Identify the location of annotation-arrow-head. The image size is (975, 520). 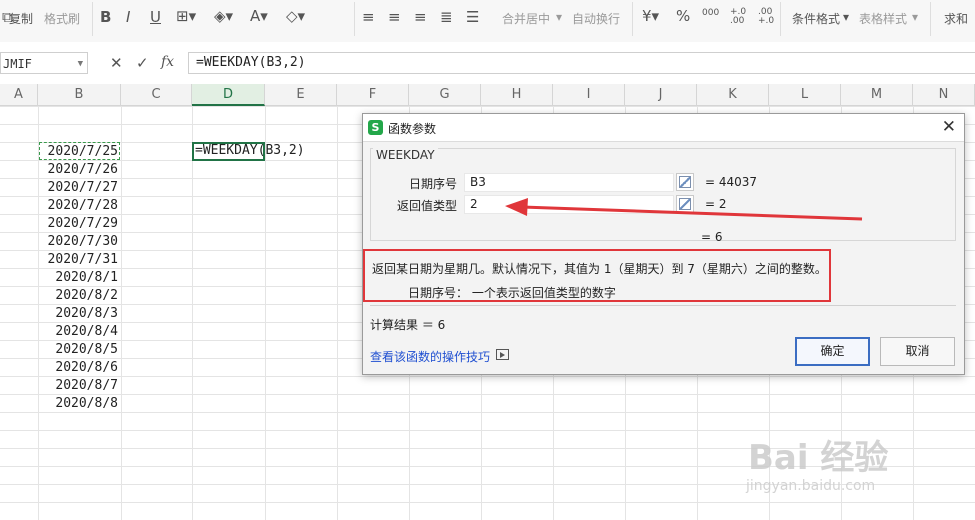
(516, 207).